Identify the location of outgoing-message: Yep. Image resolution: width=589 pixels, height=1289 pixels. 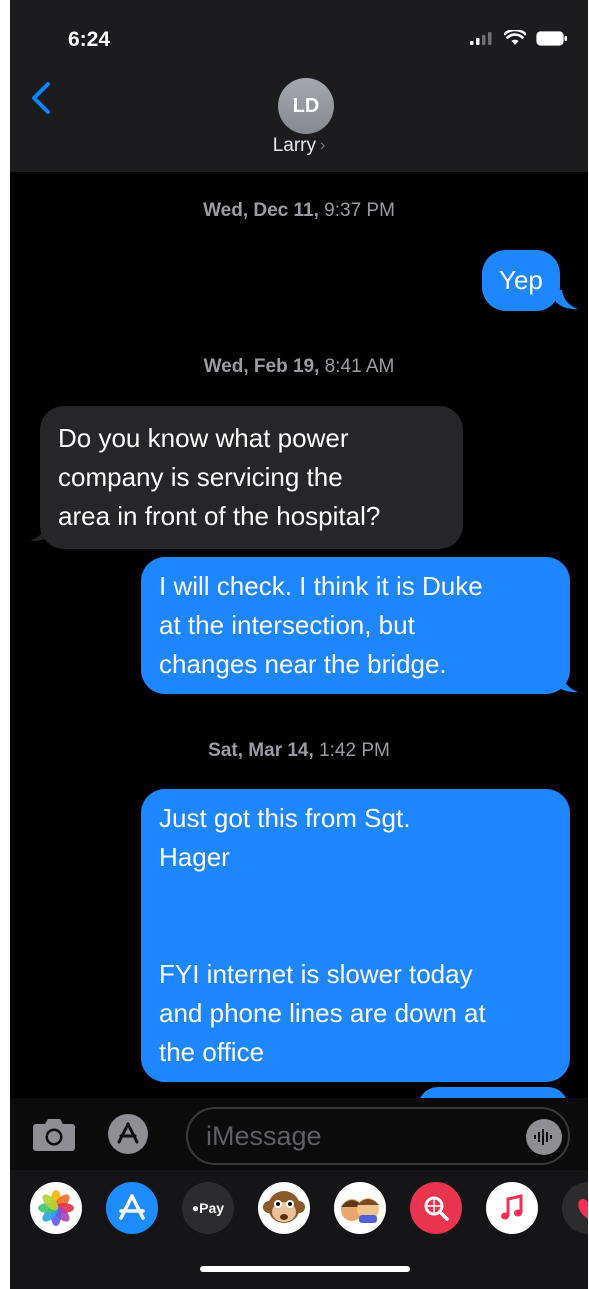
(521, 280).